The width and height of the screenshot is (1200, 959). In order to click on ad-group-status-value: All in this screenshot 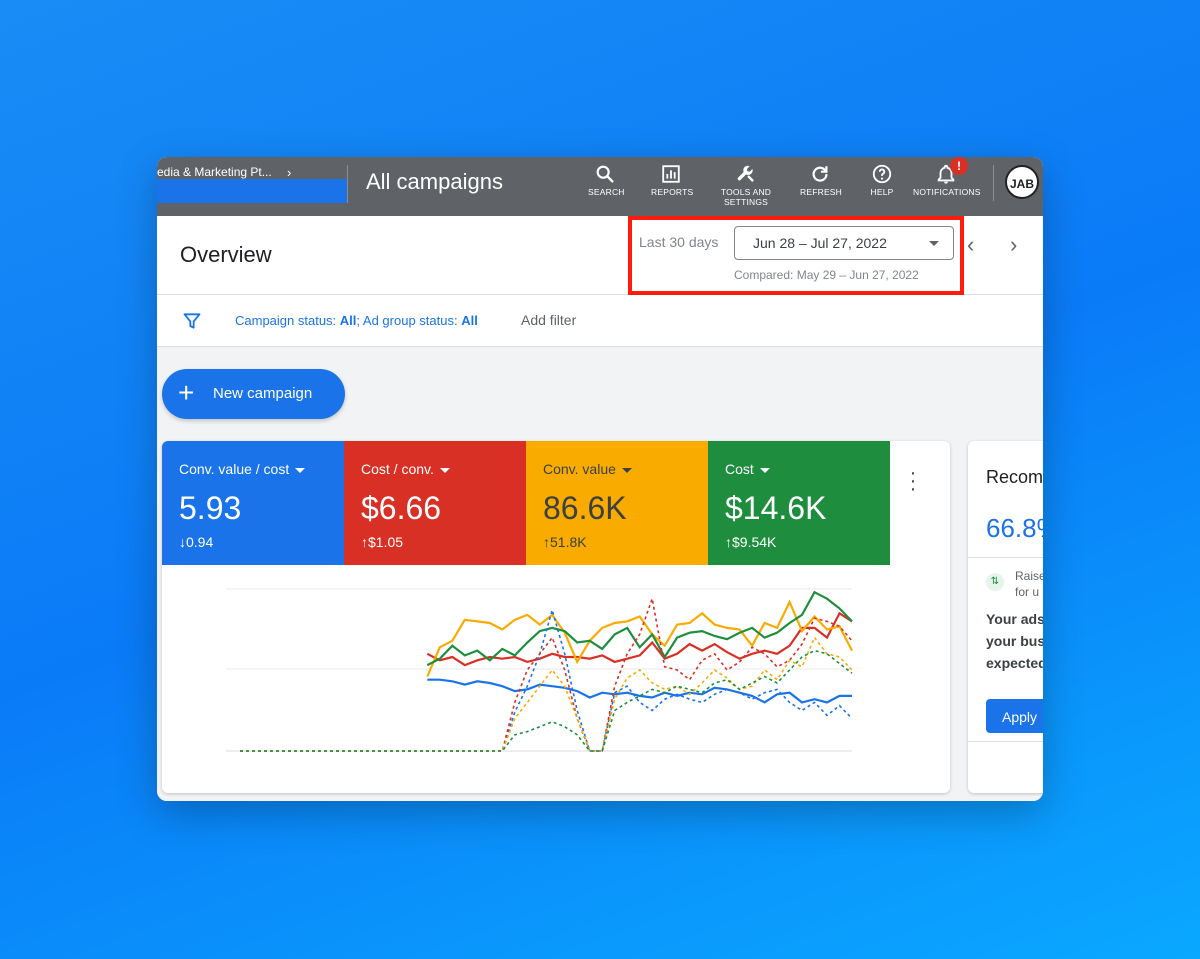, I will do `click(469, 320)`.